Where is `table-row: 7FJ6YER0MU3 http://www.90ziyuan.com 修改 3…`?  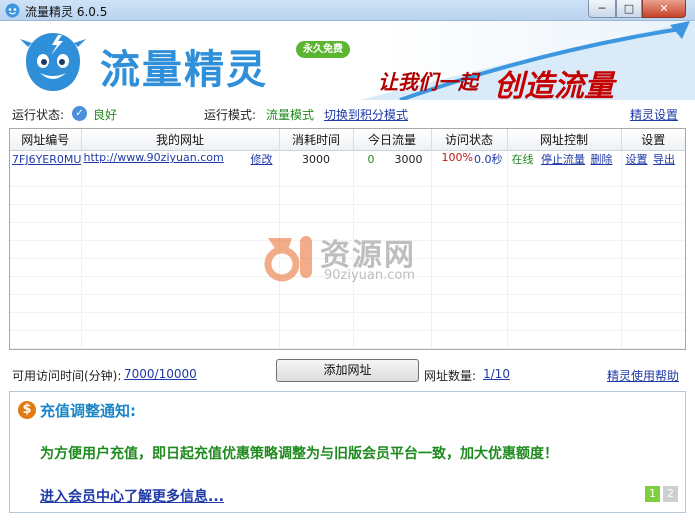 table-row: 7FJ6YER0MU3 http://www.90ziyuan.com 修改 3… is located at coordinates (347, 159).